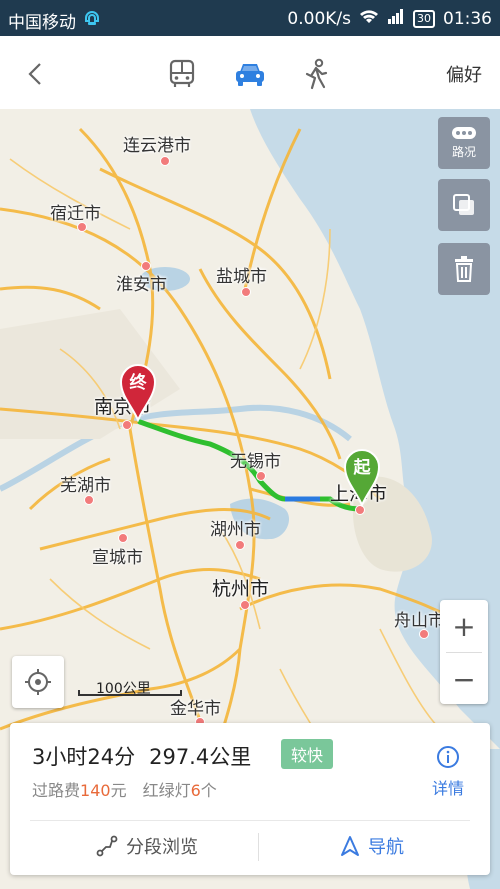 The image size is (500, 889). What do you see at coordinates (107, 846) in the screenshot?
I see `route-segments-icon` at bounding box center [107, 846].